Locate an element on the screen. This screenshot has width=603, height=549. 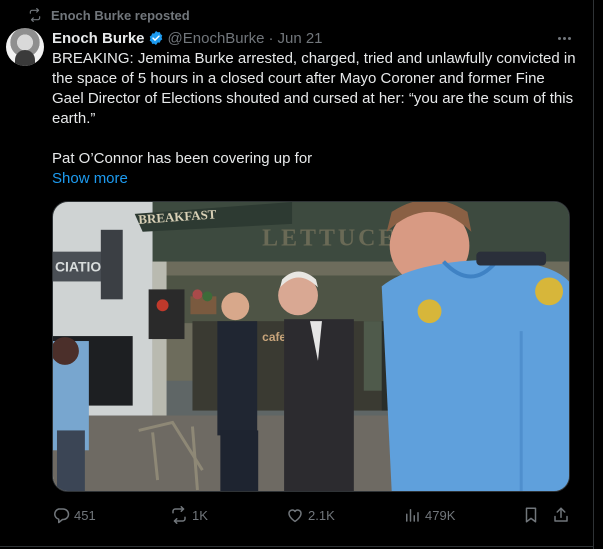
share-button is located at coordinates (561, 515).